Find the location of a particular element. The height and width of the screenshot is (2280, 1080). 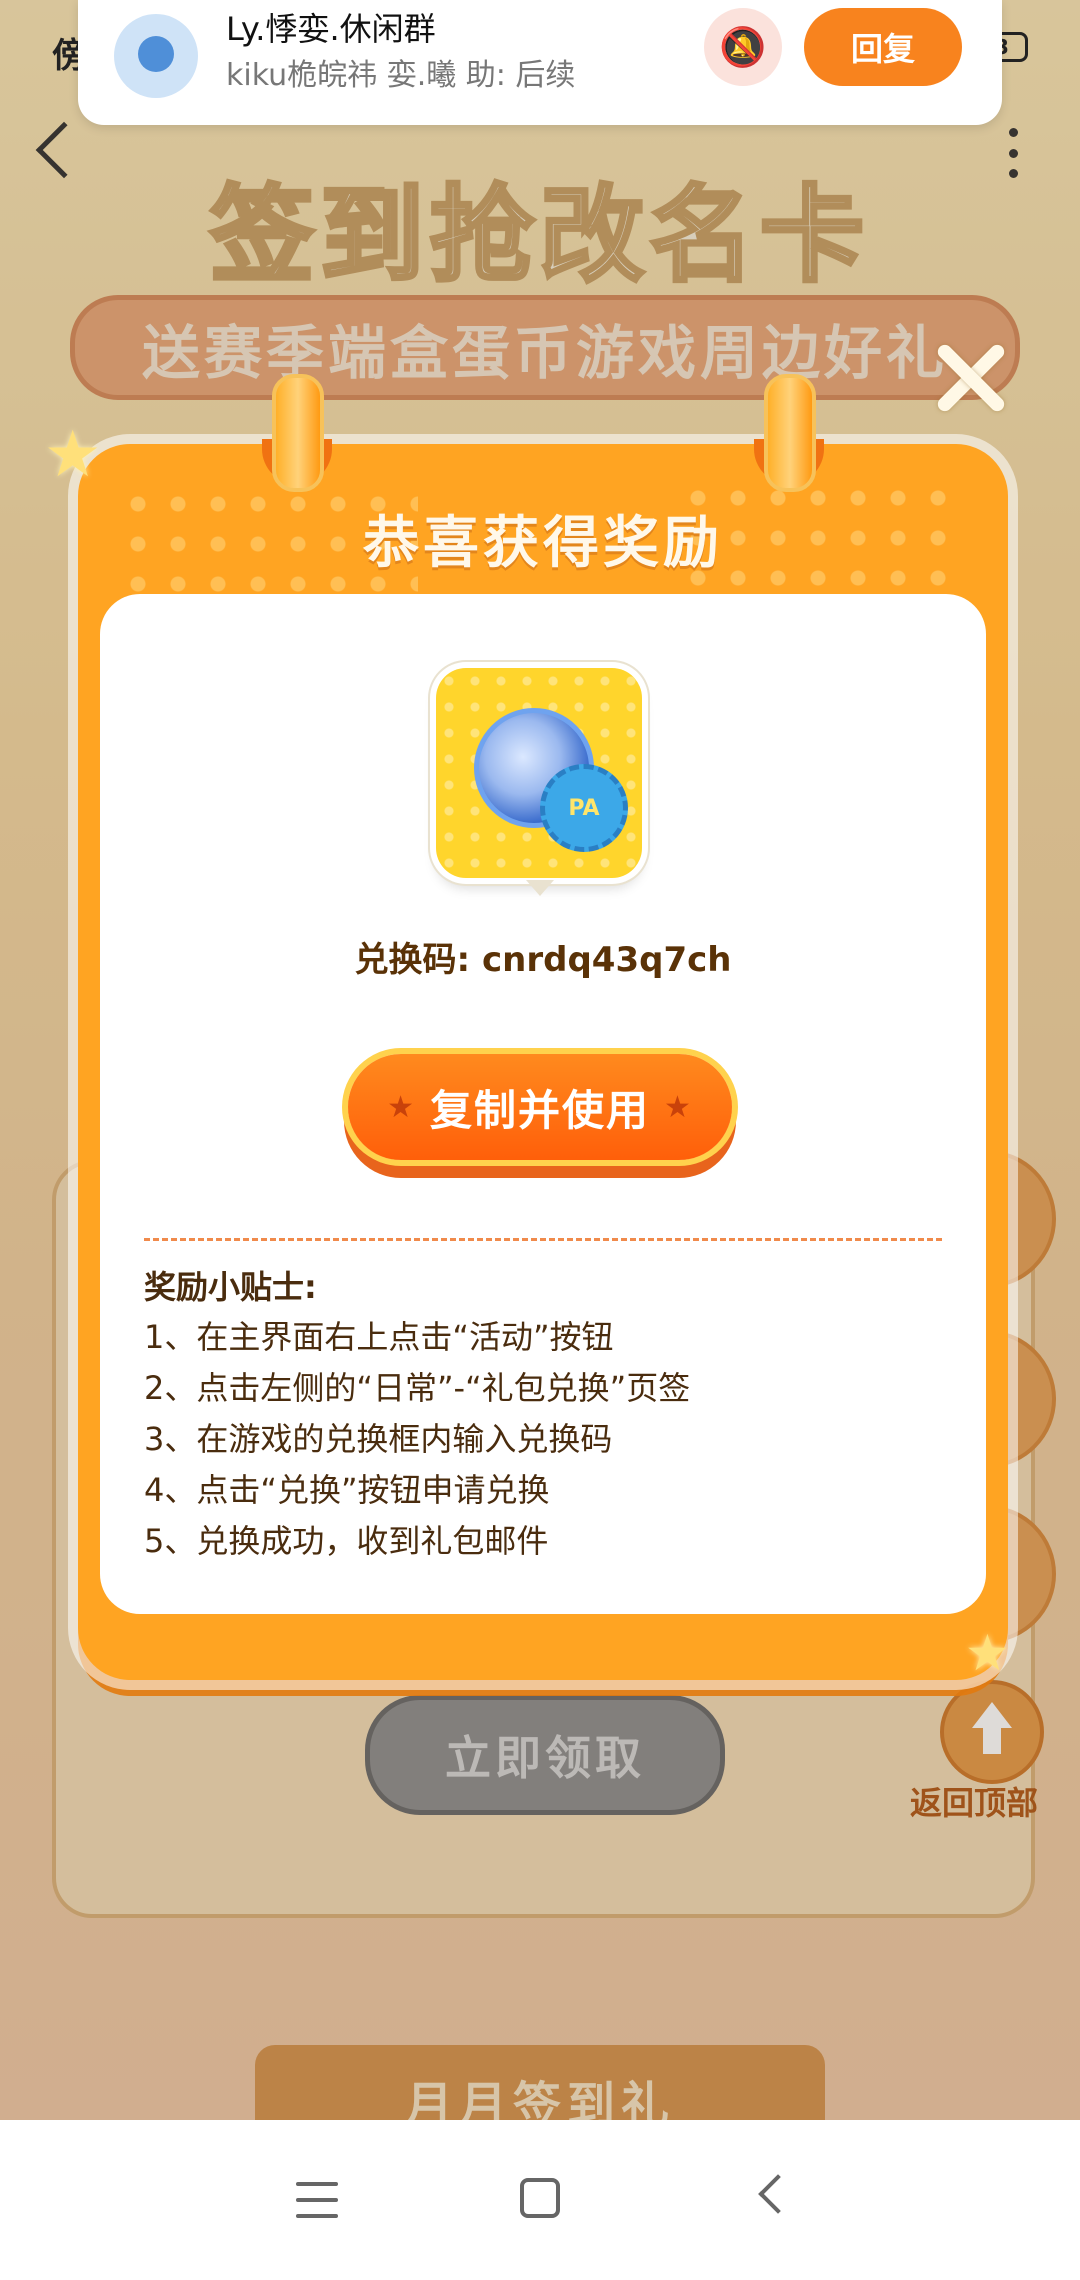

modal-title: 恭喜获得奖励 is located at coordinates (543, 543).